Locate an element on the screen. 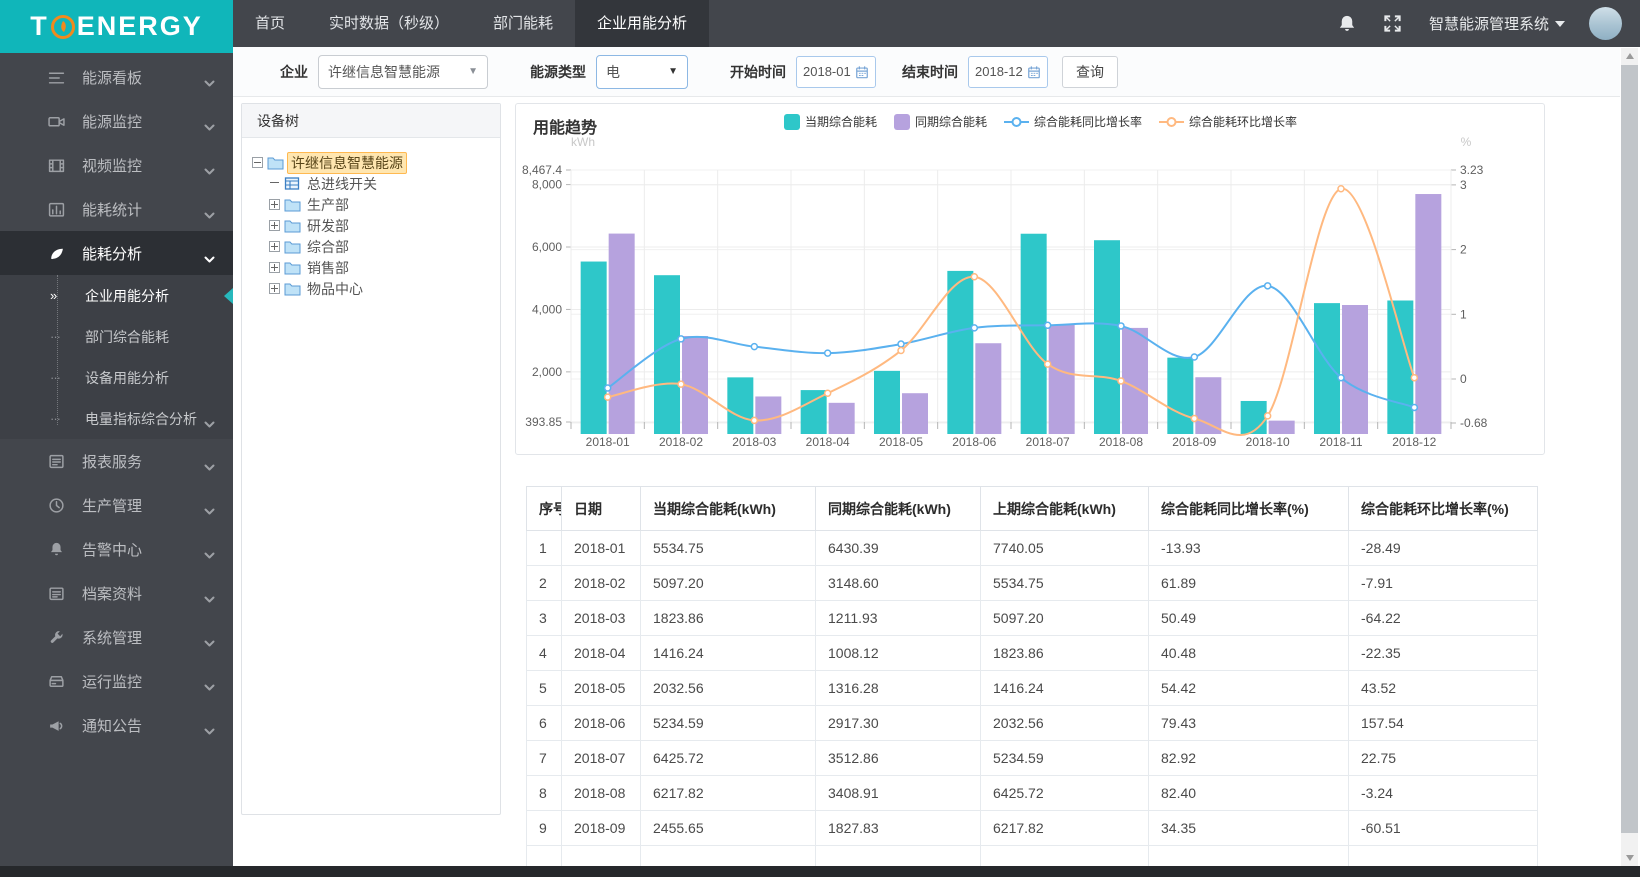 The height and width of the screenshot is (877, 1640). legend-item: 综合能耗环比增长率 is located at coordinates (1228, 121).